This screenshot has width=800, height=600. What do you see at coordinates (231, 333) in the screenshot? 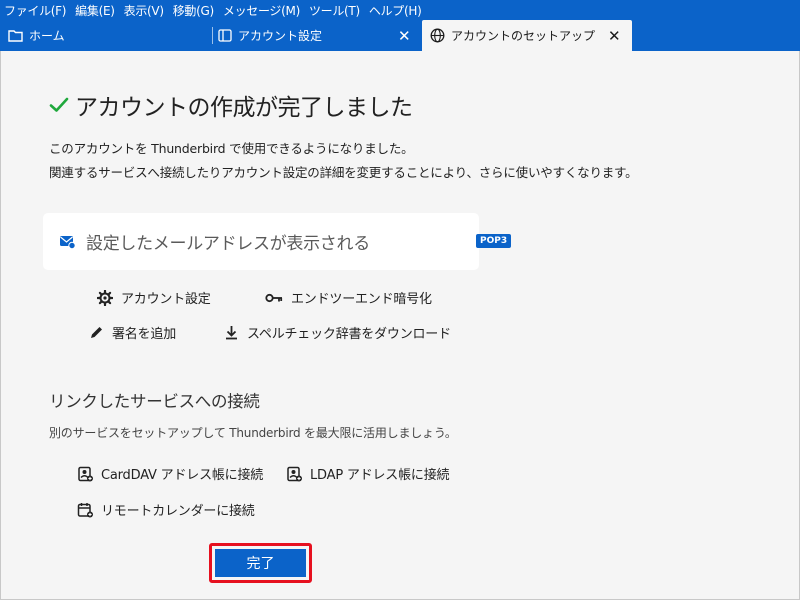
I see `download-icon` at bounding box center [231, 333].